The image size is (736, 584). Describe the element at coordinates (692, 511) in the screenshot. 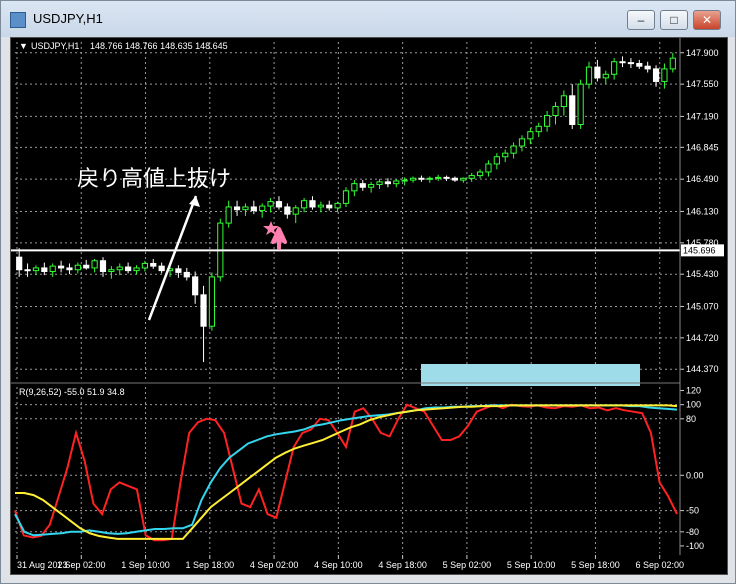

I see `indicator-tick-label: -50` at that location.